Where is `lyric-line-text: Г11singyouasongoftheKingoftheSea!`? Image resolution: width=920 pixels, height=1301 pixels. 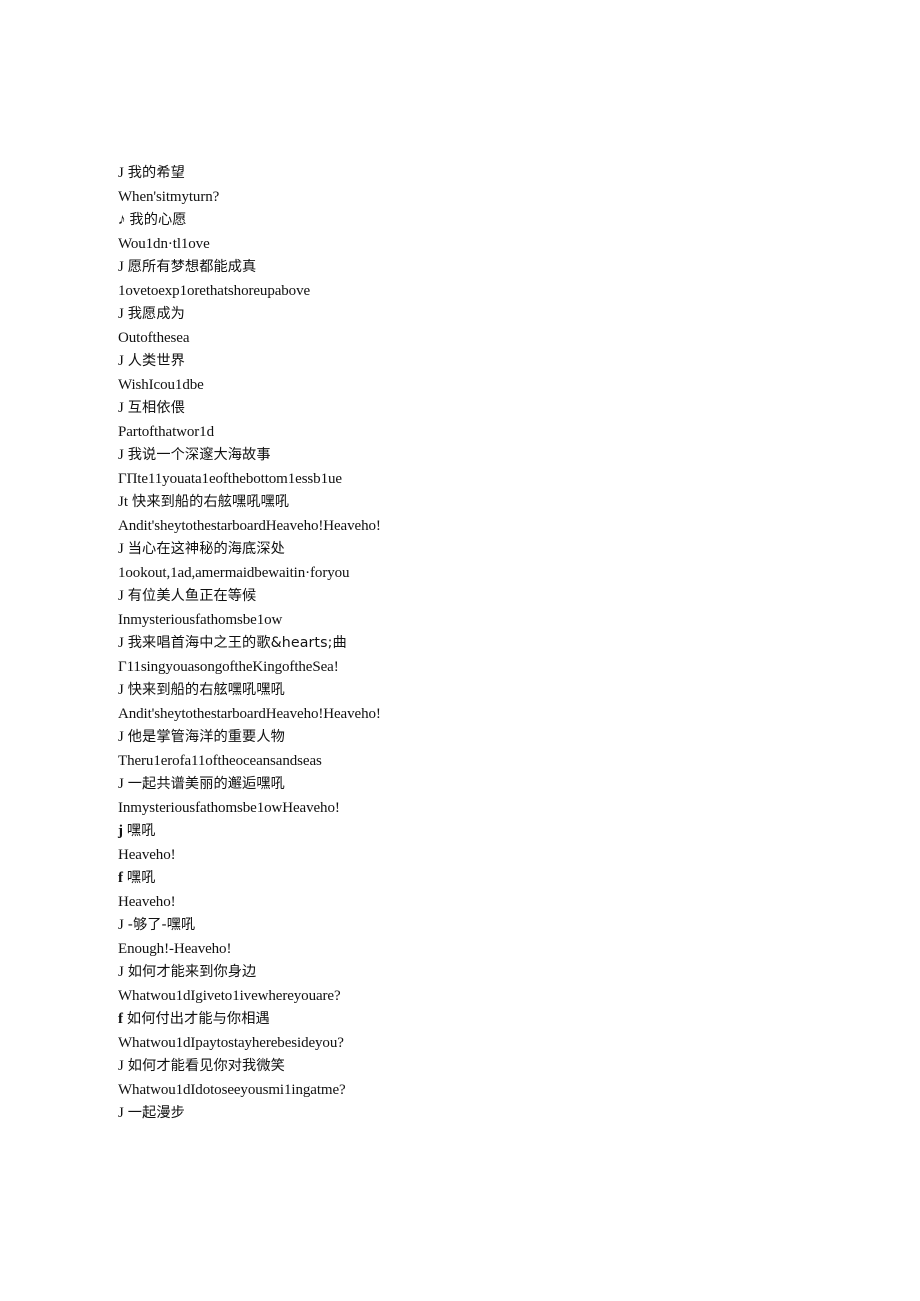 lyric-line-text: Г11singyouasongoftheKingoftheSea! is located at coordinates (228, 666).